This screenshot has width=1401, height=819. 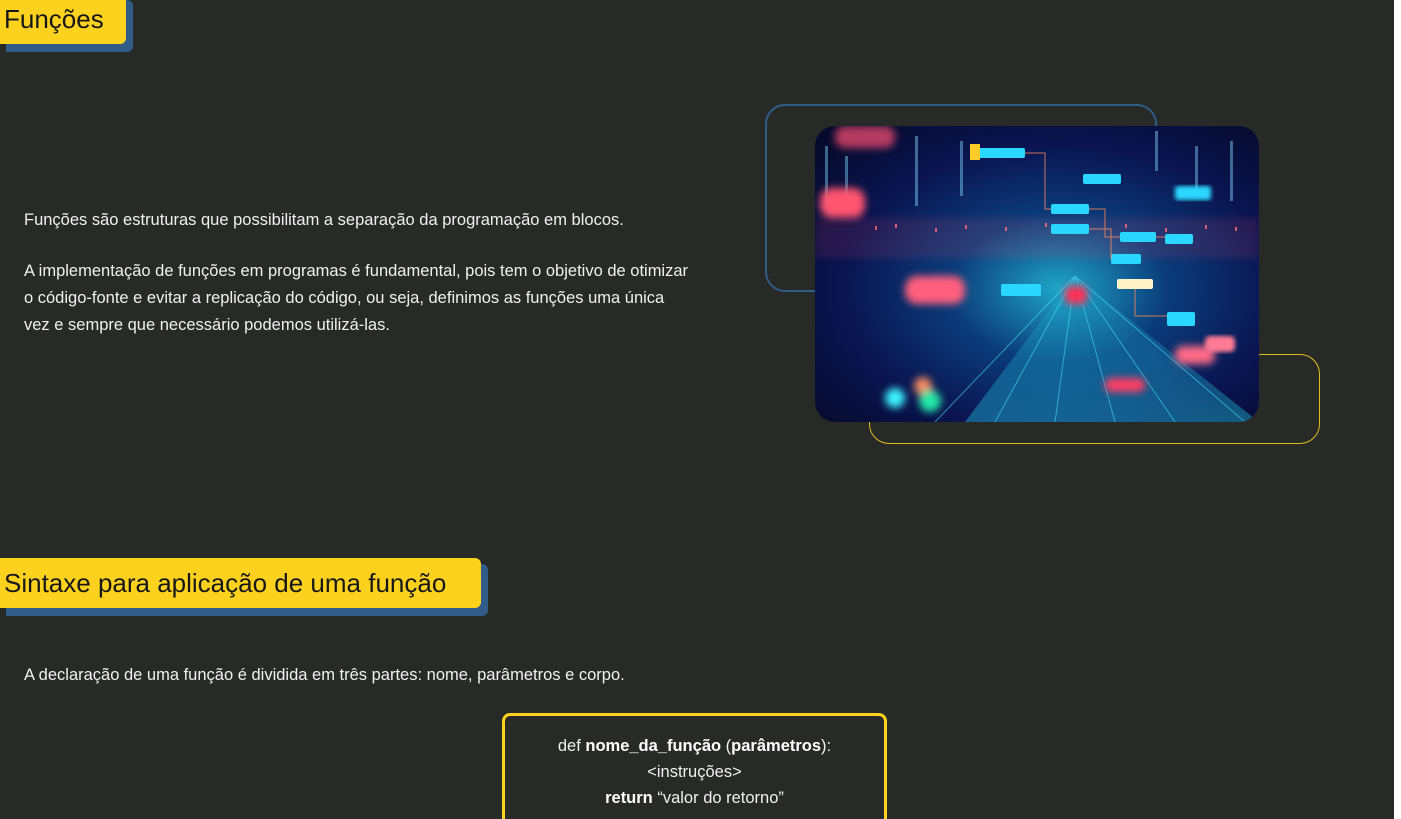 What do you see at coordinates (240, 583) in the screenshot?
I see `section-title-syntax: Sintaxe para aplicação de uma função` at bounding box center [240, 583].